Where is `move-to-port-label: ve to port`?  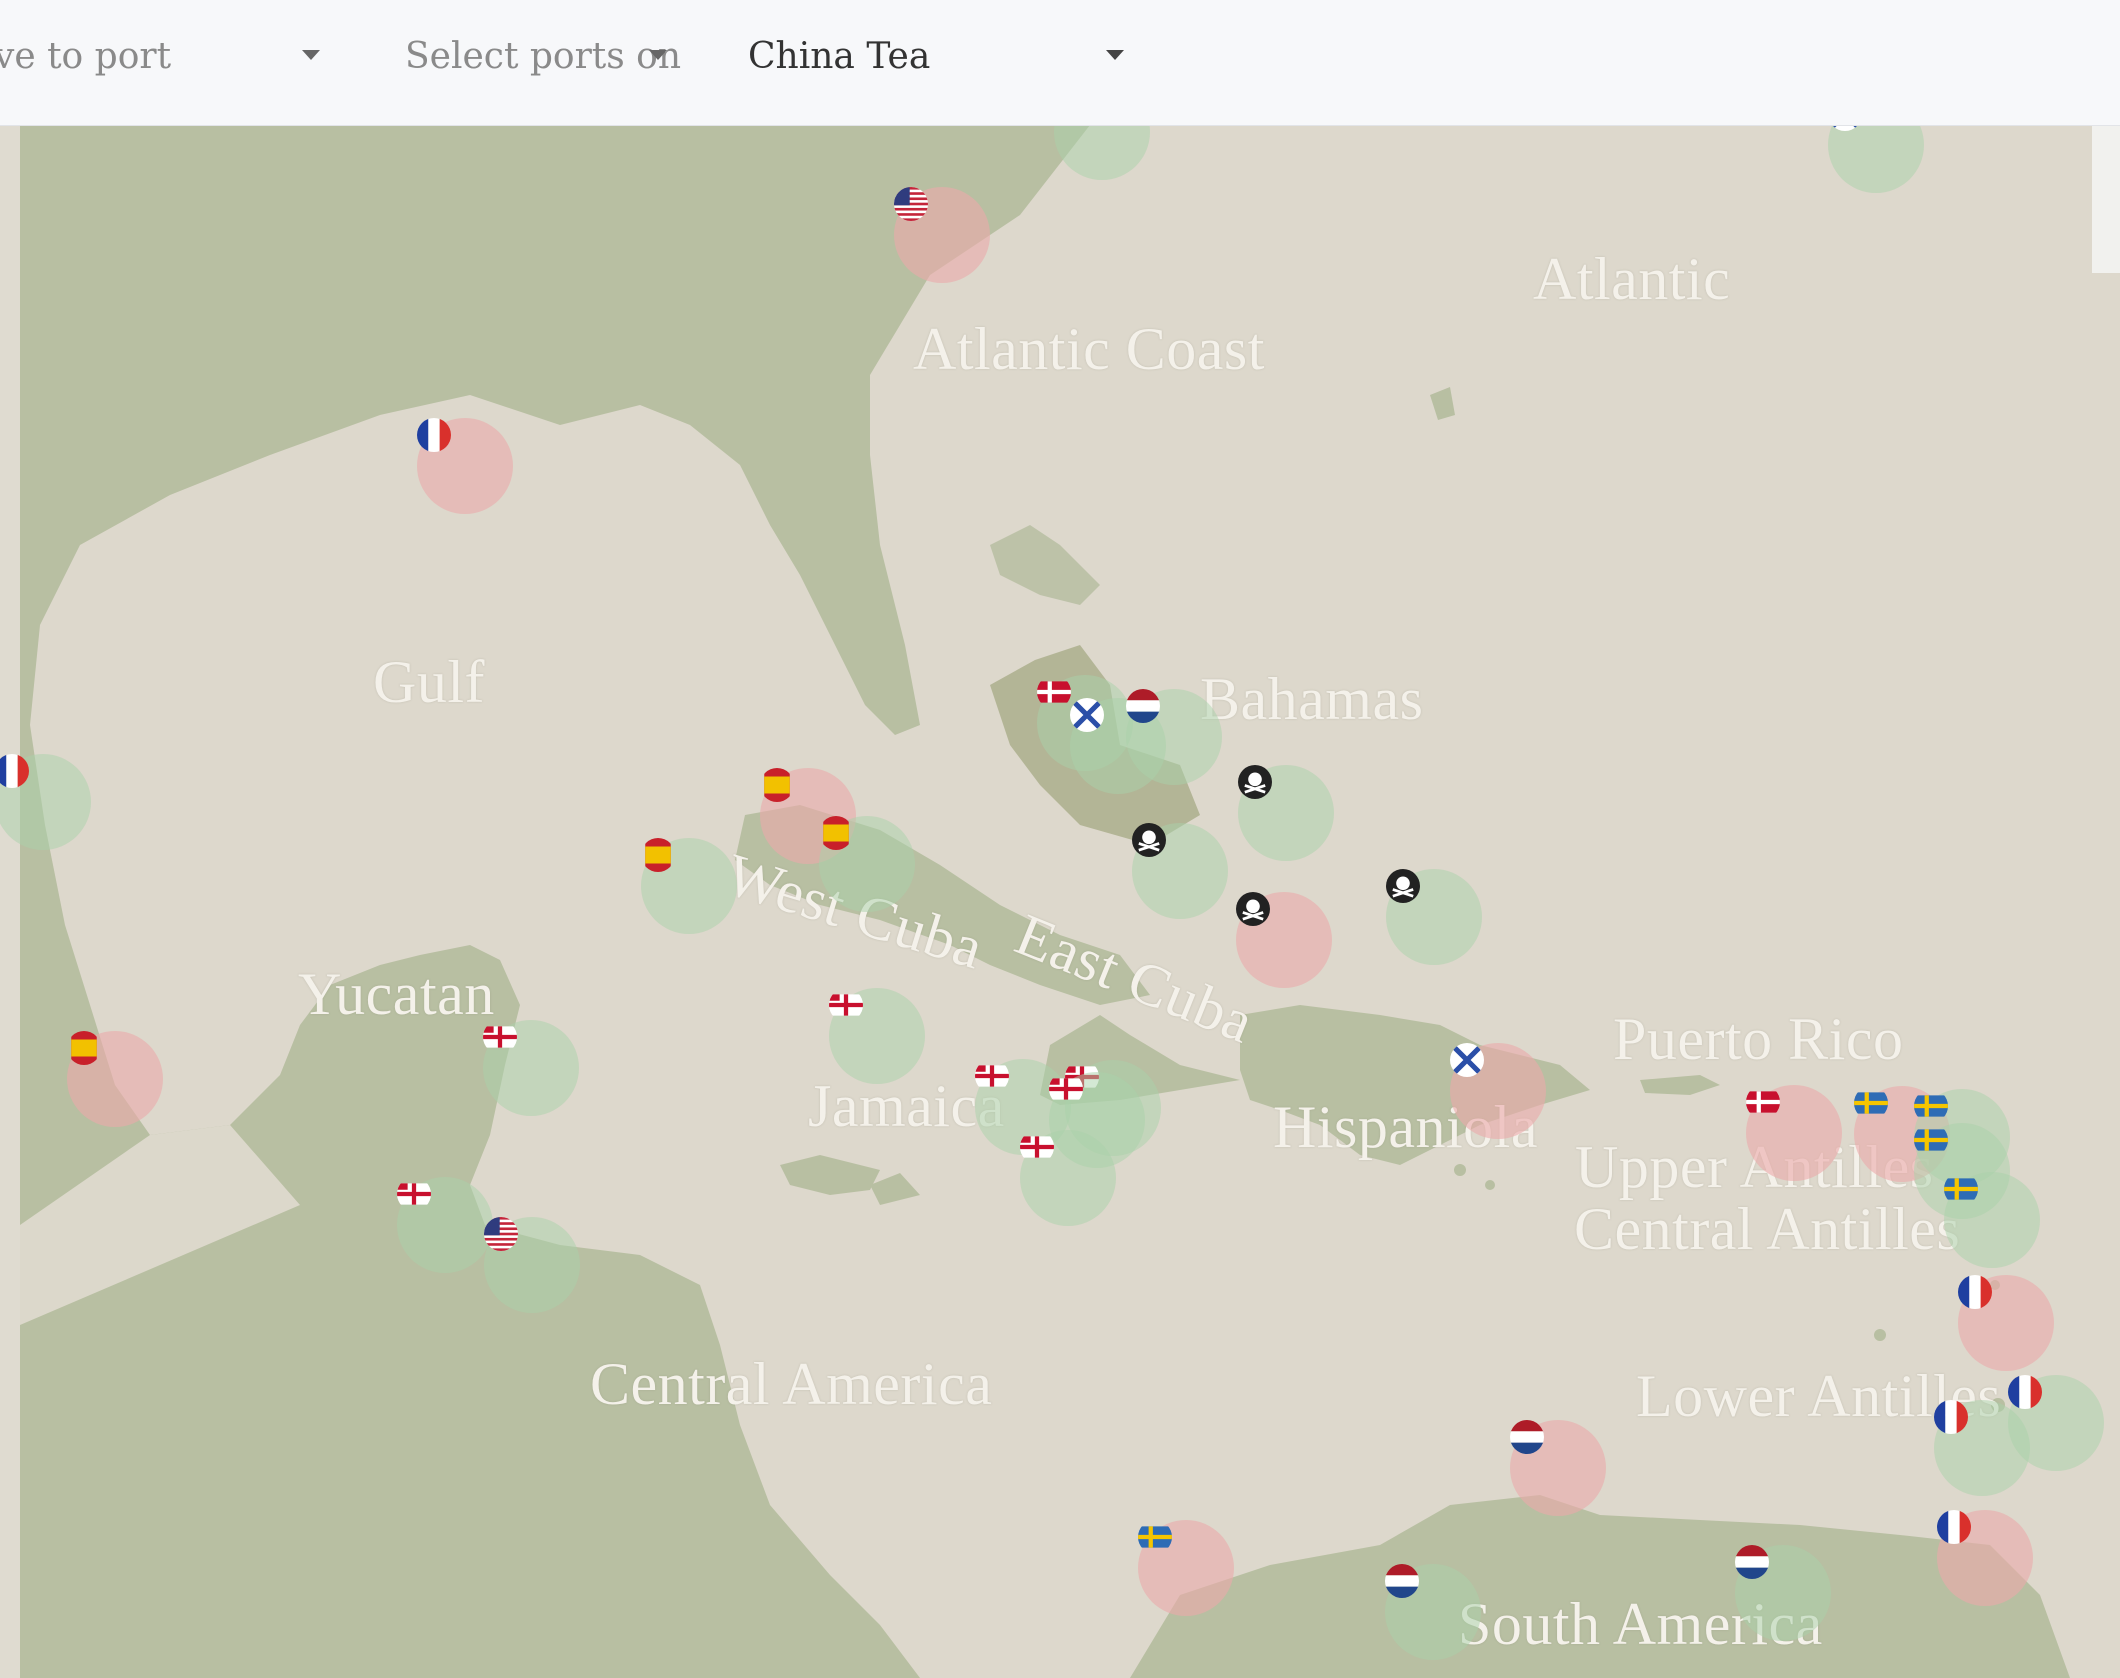 move-to-port-label: ve to port is located at coordinates (86, 56).